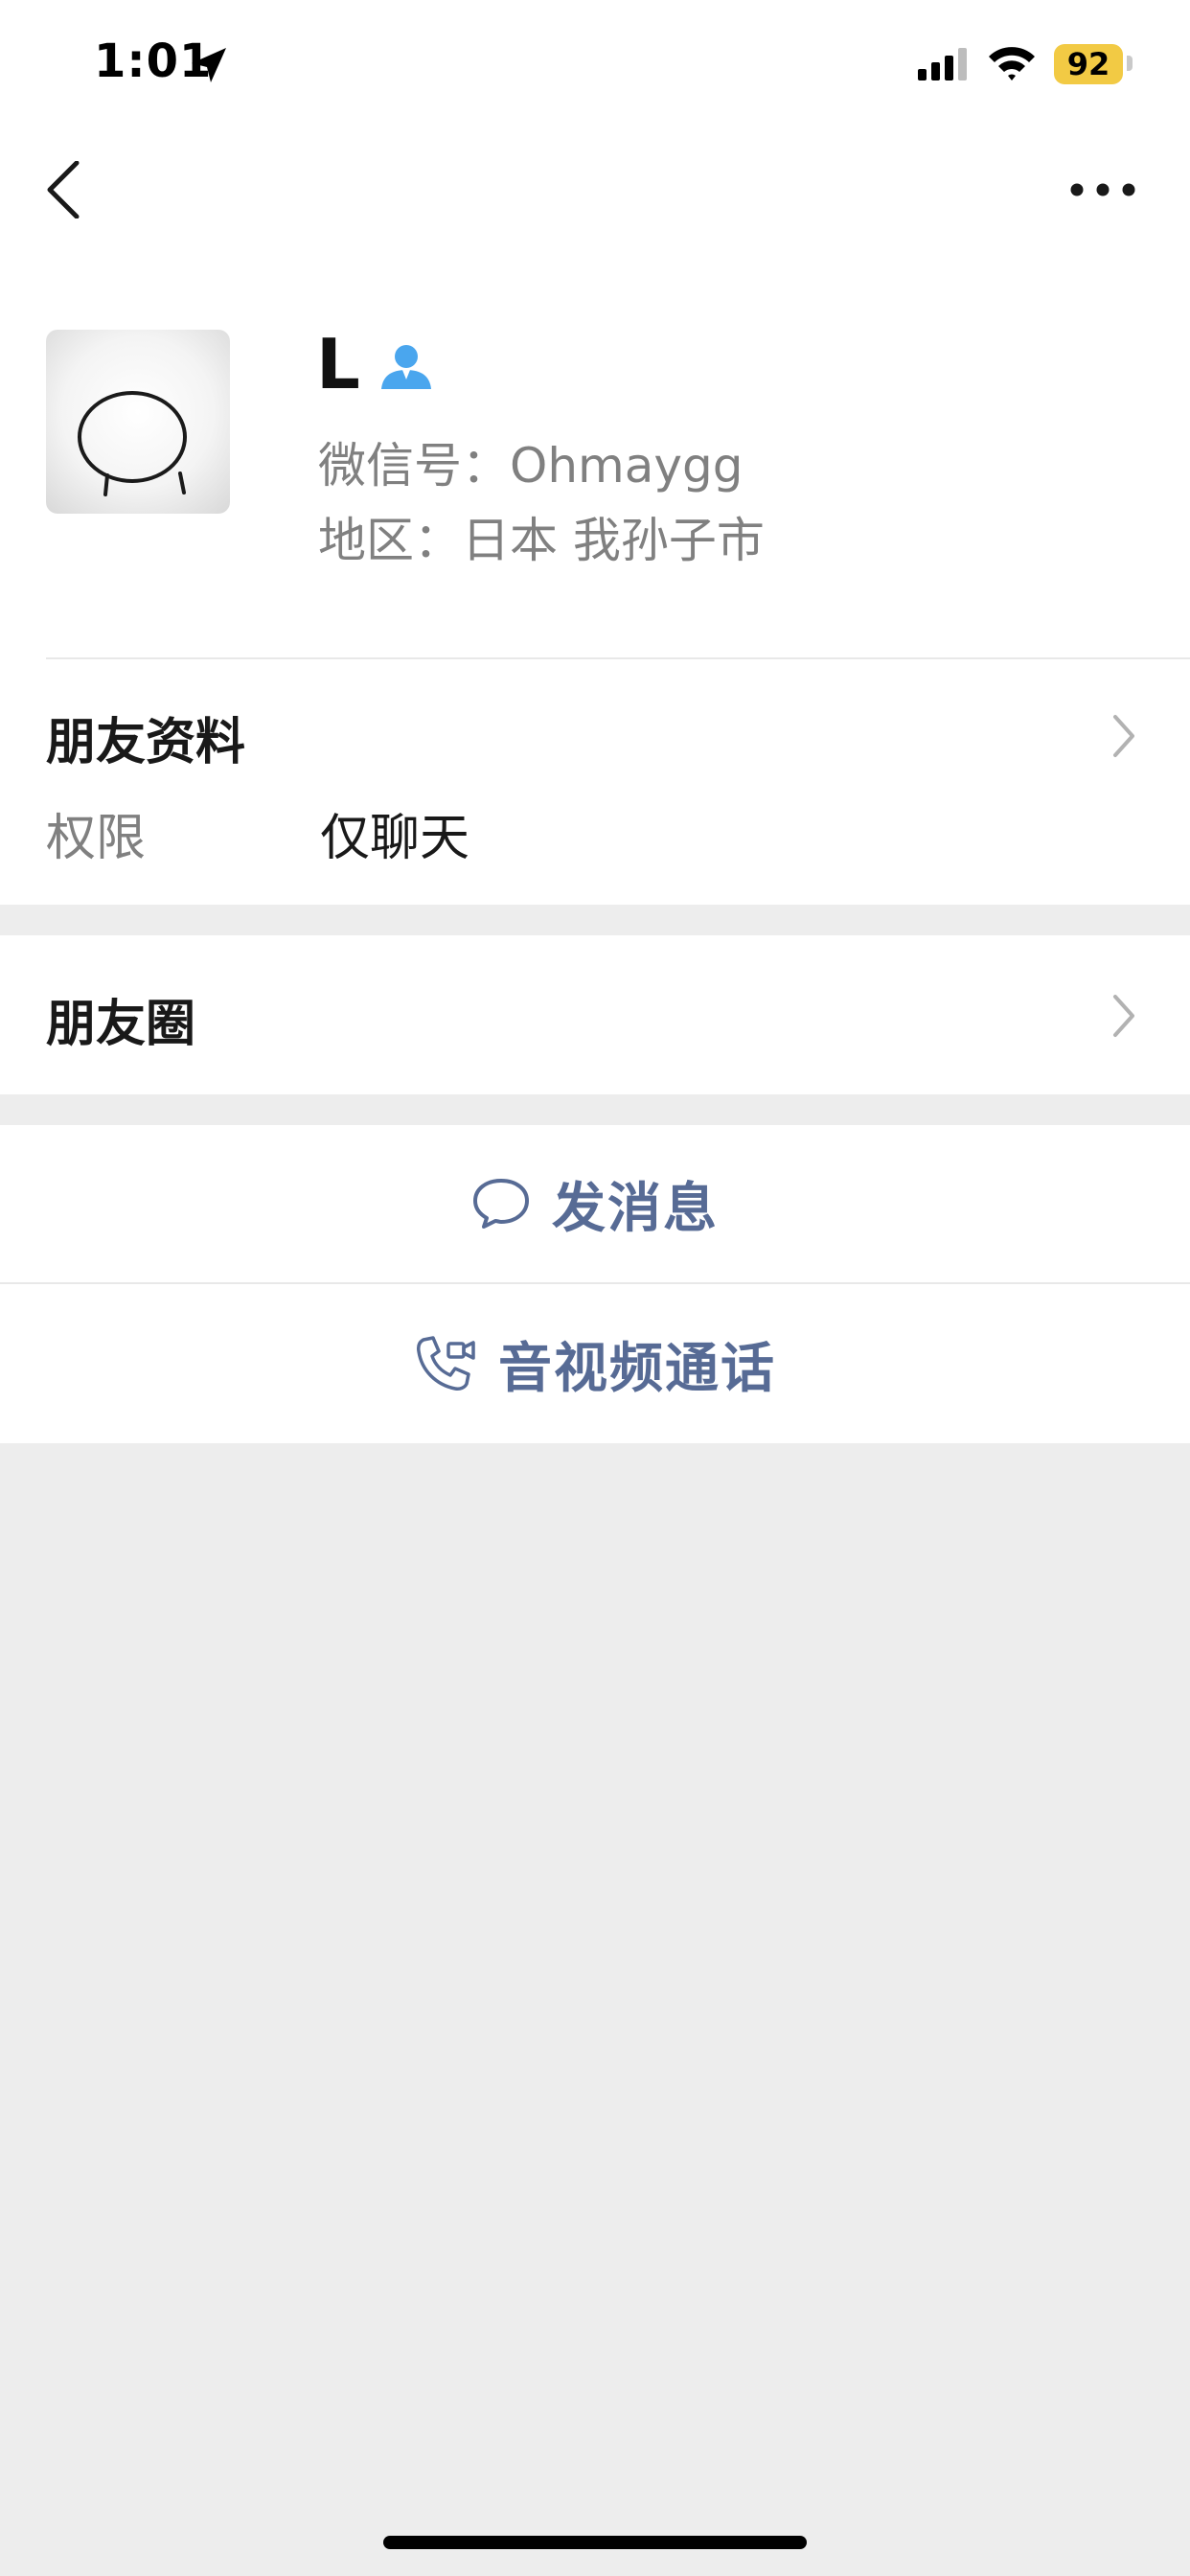  I want to click on phone-video-icon, so click(446, 1364).